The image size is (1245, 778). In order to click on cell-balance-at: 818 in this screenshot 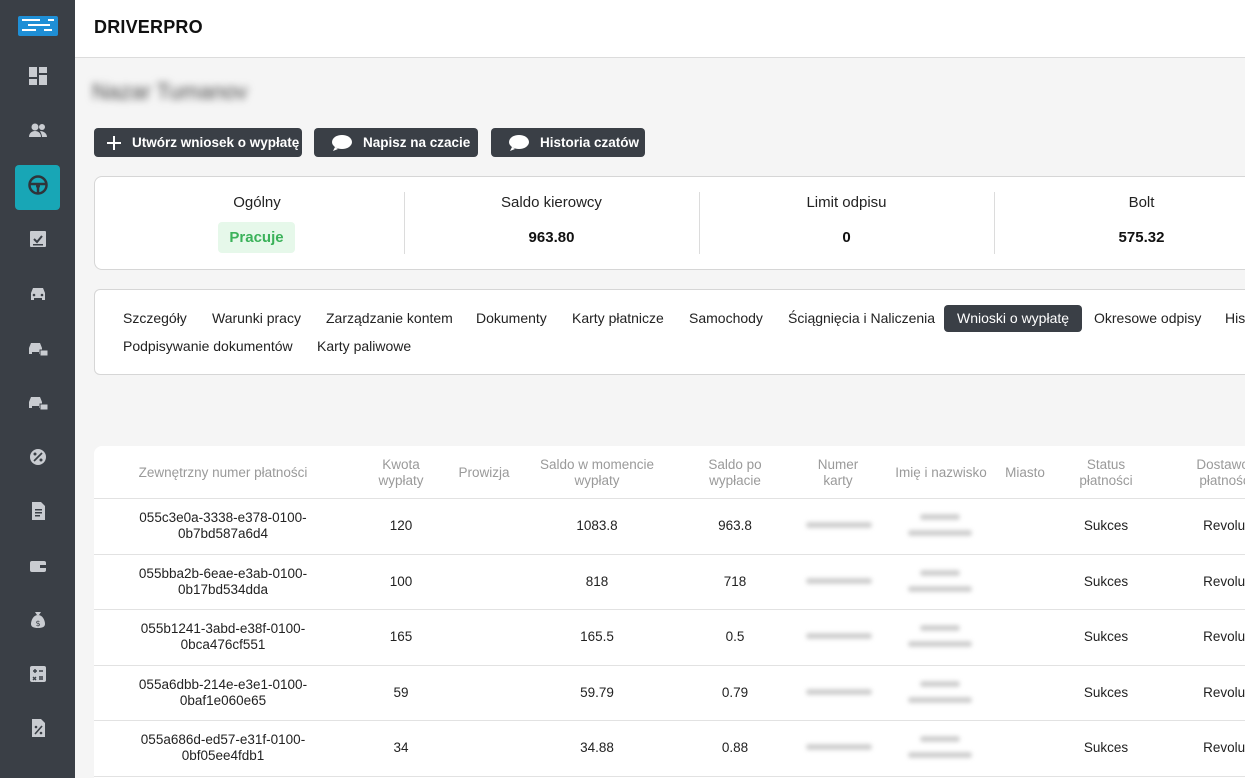, I will do `click(597, 581)`.